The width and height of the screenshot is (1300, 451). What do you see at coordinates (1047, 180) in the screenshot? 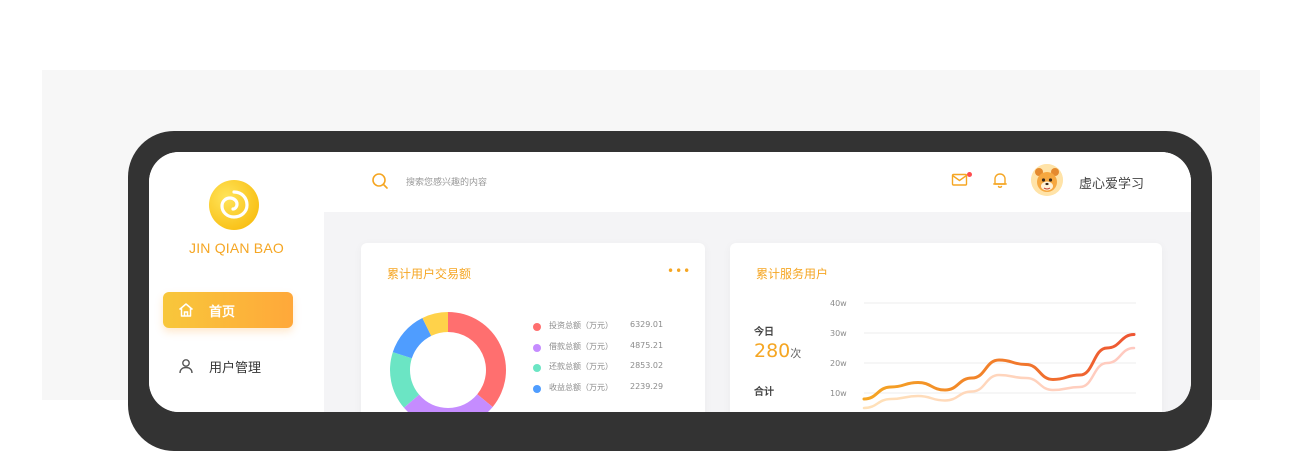
I see `avatar` at bounding box center [1047, 180].